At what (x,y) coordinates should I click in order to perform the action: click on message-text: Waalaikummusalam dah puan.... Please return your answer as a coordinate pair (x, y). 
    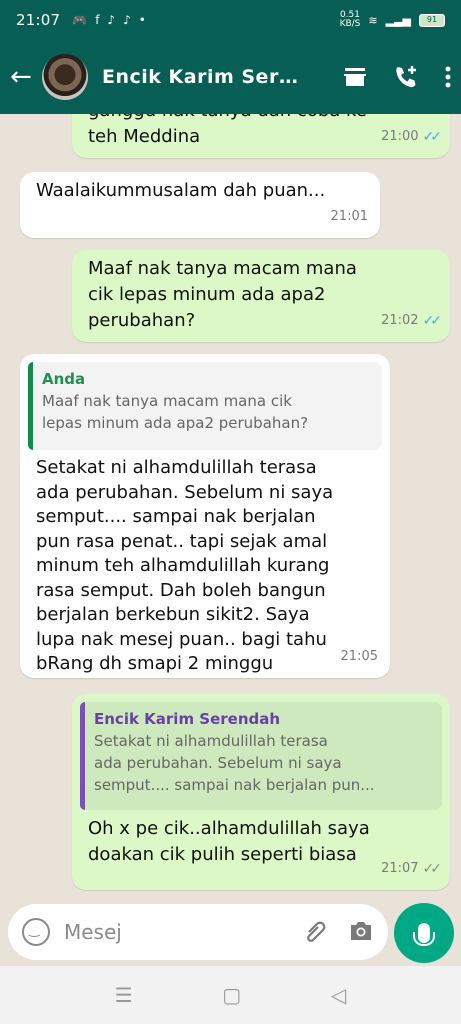
    Looking at the image, I should click on (181, 190).